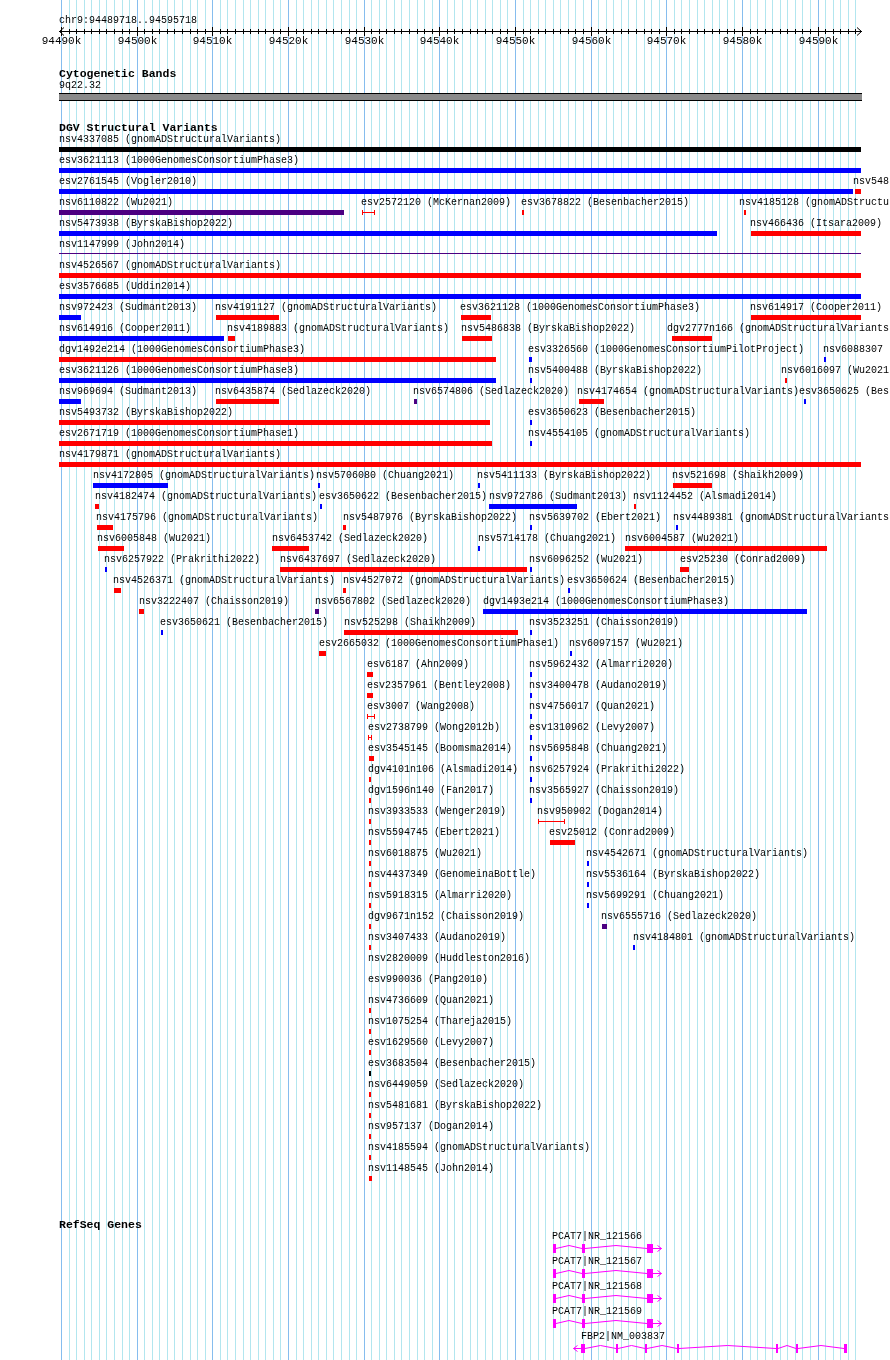  Describe the element at coordinates (293, 391) in the screenshot. I see `variant-label: nsv6435874 (Sedlazeck2020)` at that location.